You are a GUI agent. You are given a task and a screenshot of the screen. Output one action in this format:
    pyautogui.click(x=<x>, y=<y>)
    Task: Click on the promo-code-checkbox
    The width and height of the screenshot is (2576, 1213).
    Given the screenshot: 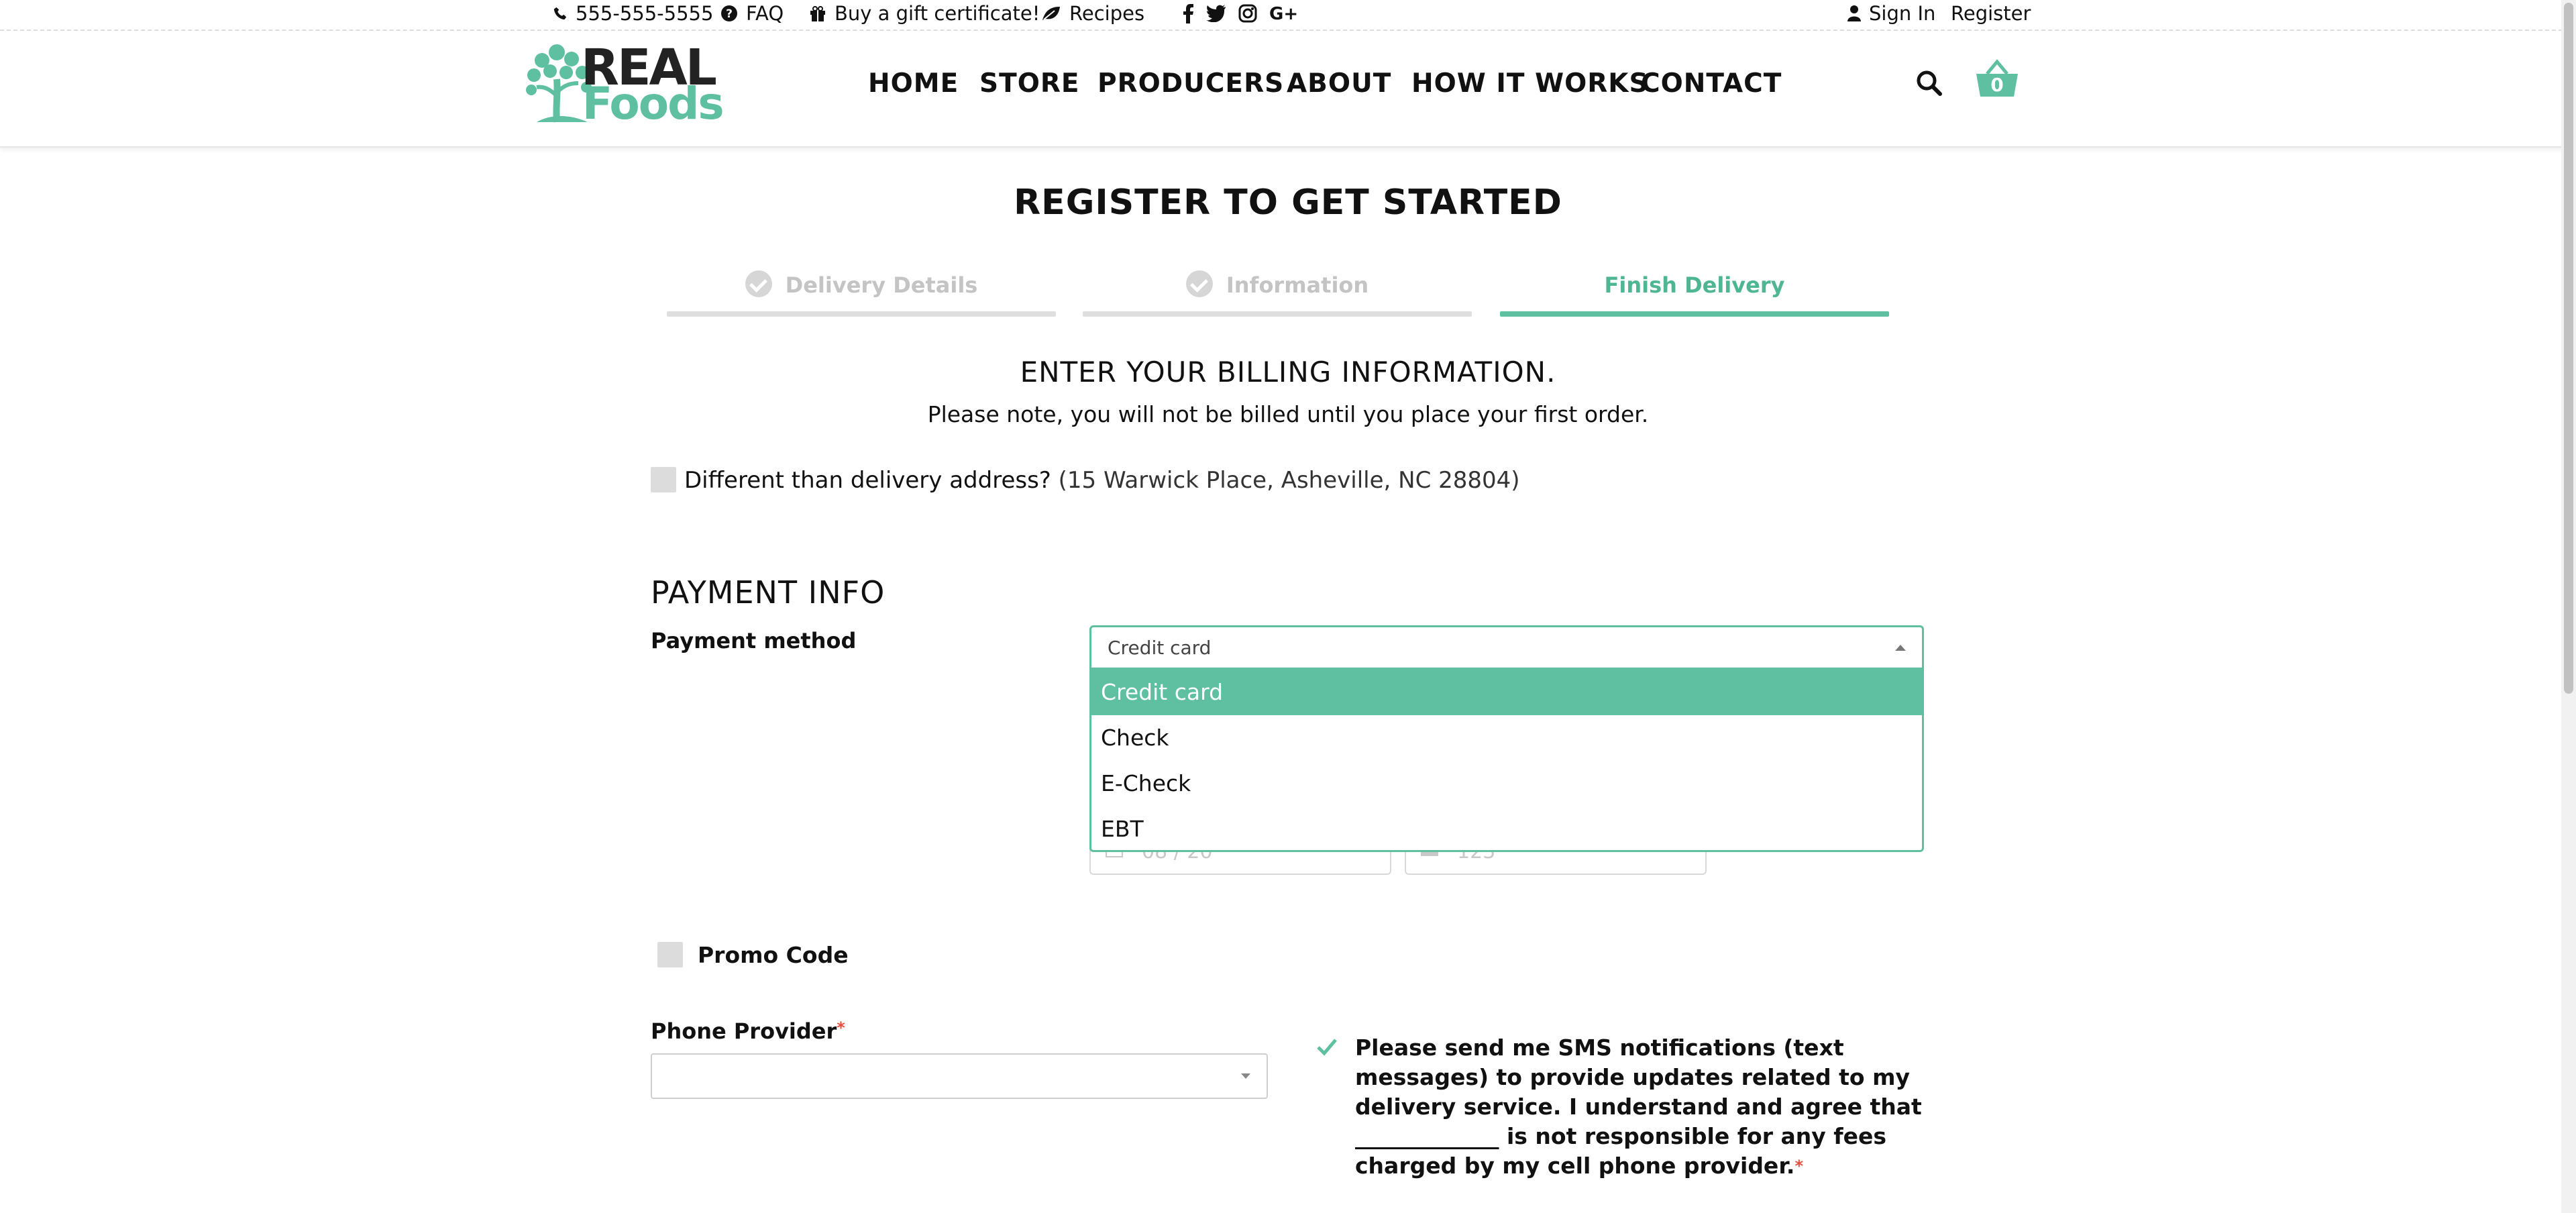 What is the action you would take?
    pyautogui.click(x=670, y=954)
    